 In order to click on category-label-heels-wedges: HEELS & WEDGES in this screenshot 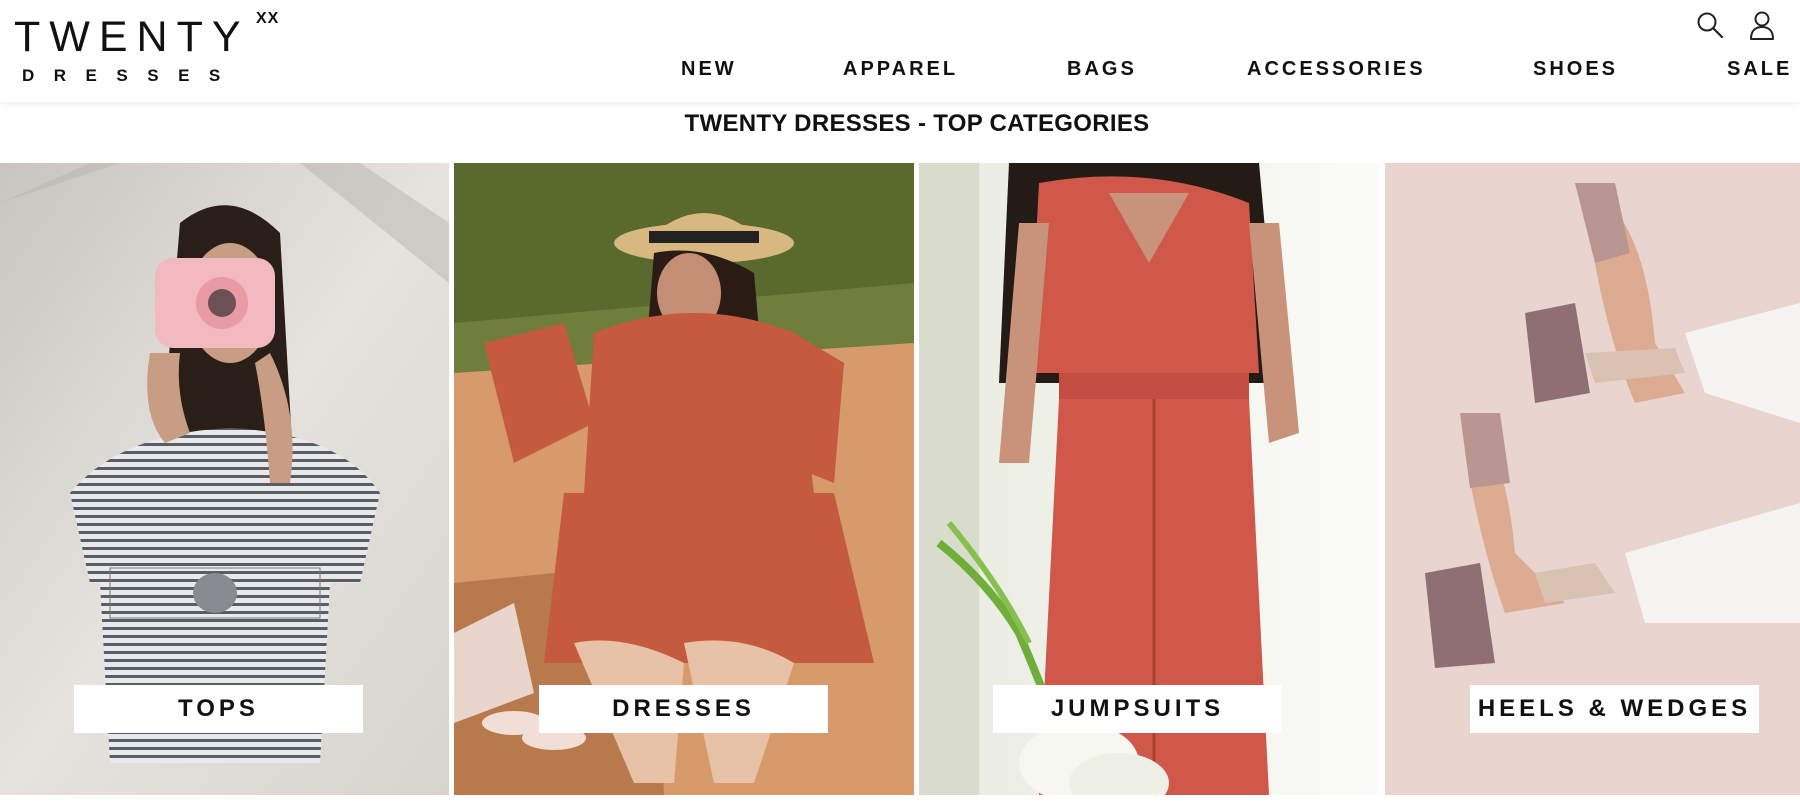, I will do `click(1614, 709)`.